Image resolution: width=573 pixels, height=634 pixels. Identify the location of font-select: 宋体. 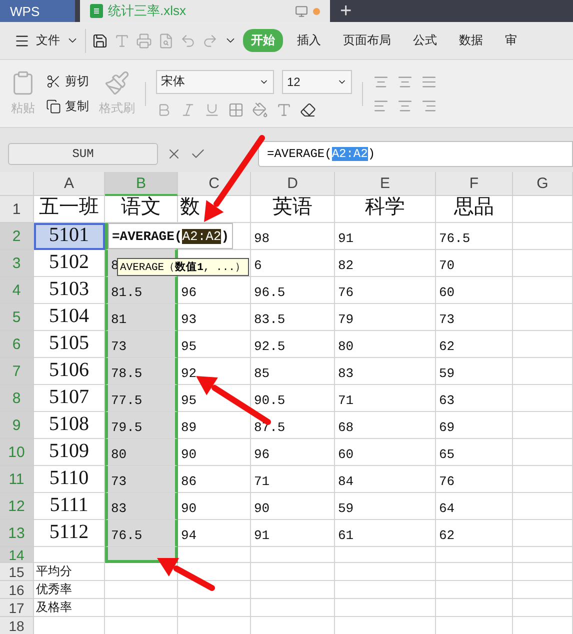
(215, 82).